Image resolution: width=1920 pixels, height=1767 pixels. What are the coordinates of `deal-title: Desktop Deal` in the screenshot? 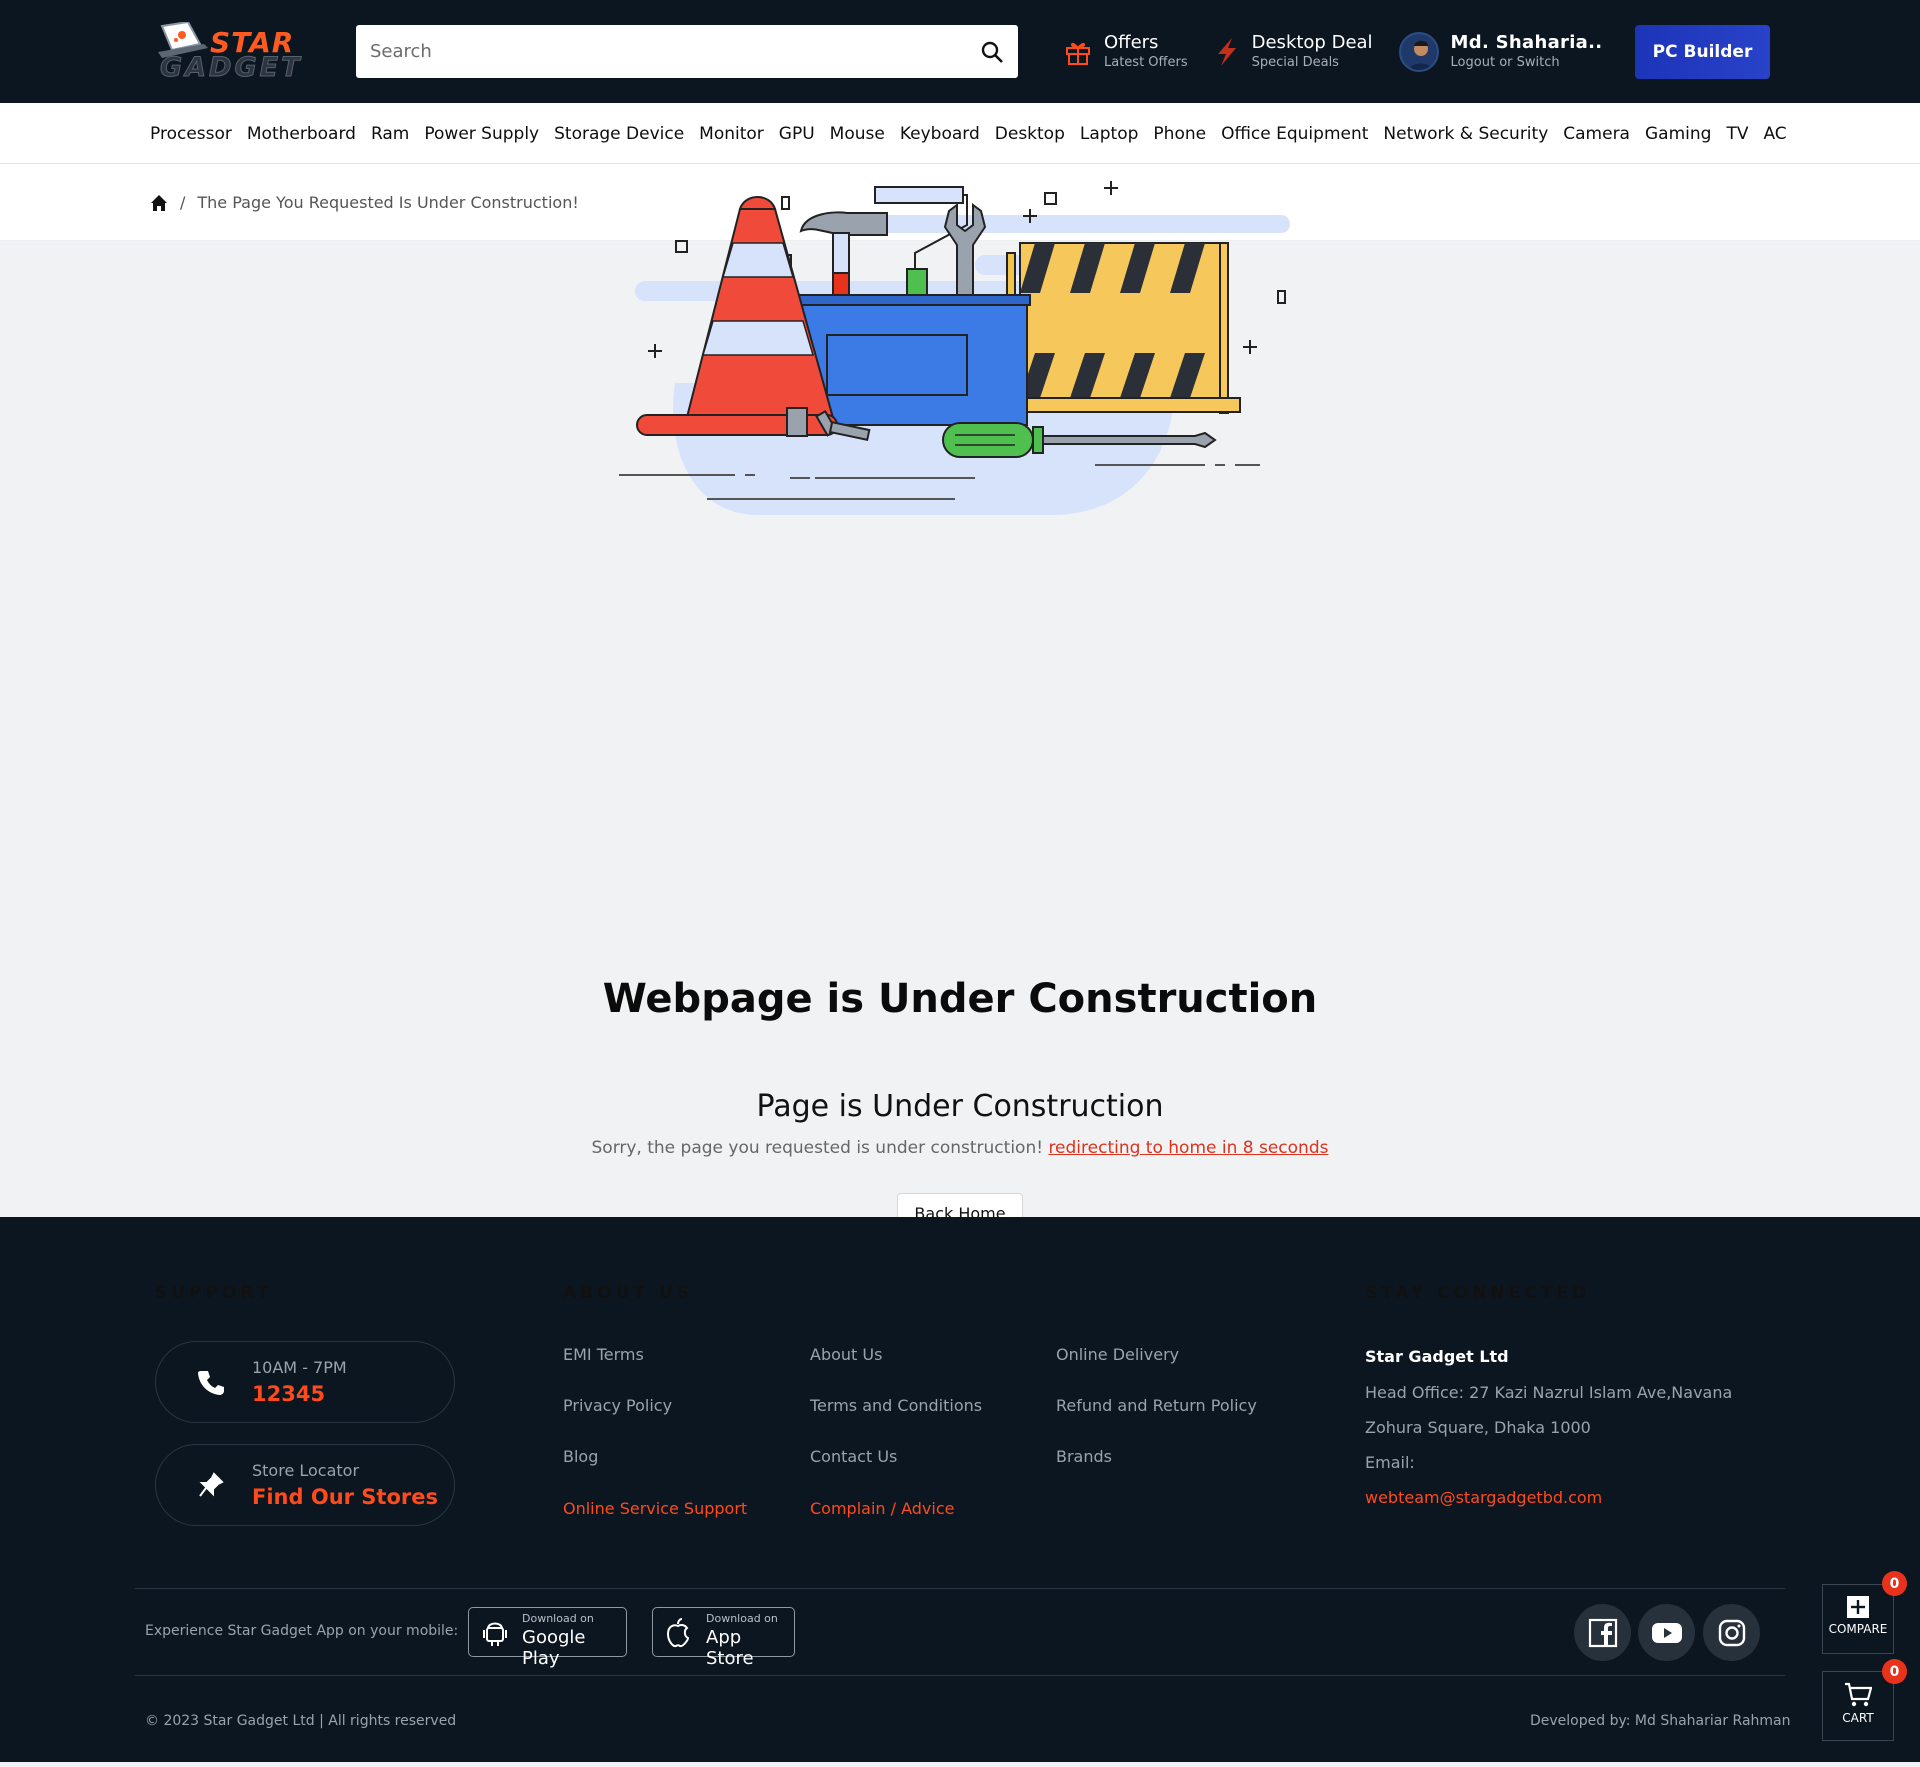 It's located at (1312, 42).